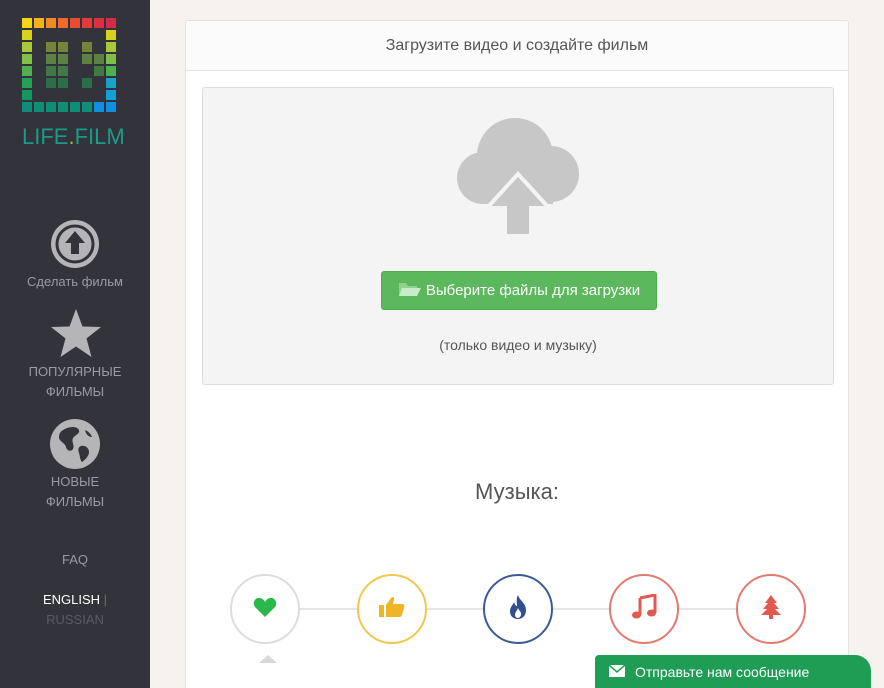  What do you see at coordinates (75, 444) in the screenshot?
I see `globe-icon` at bounding box center [75, 444].